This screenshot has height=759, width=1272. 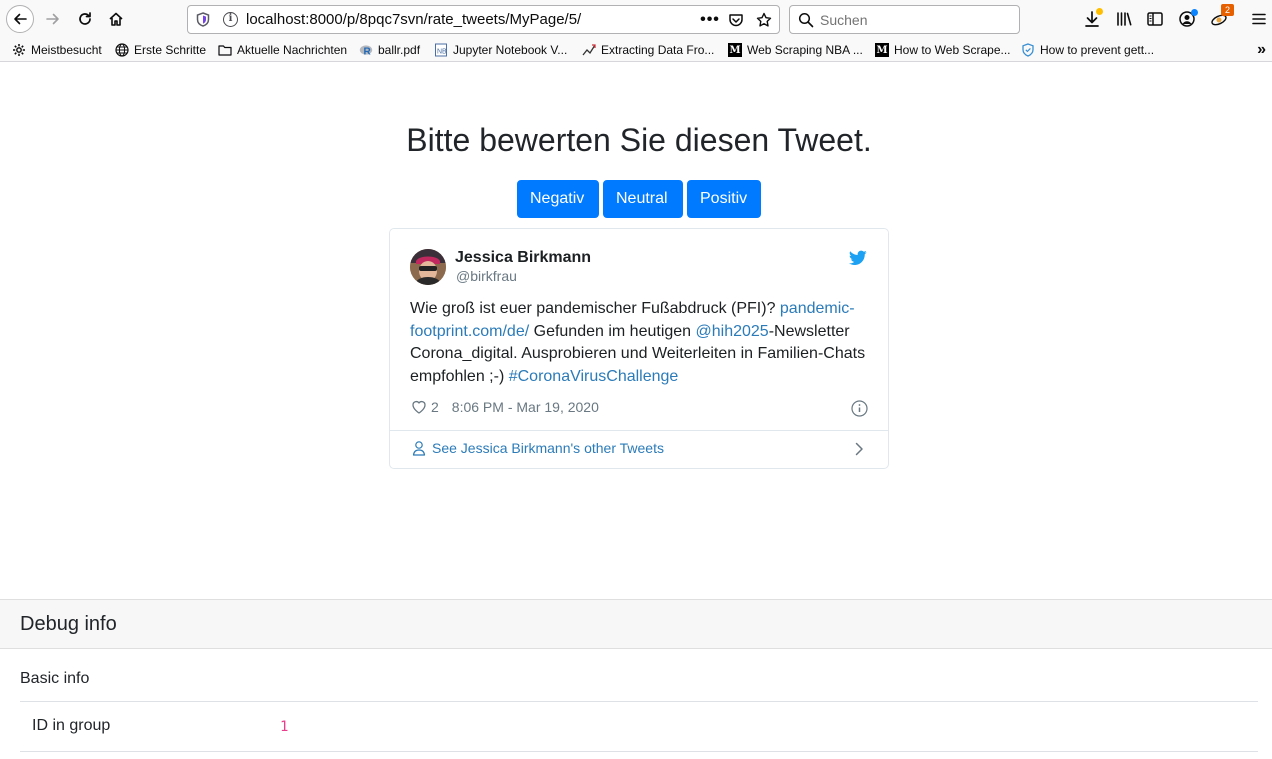 I want to click on bookmarks-overflow-button: », so click(x=1261, y=50).